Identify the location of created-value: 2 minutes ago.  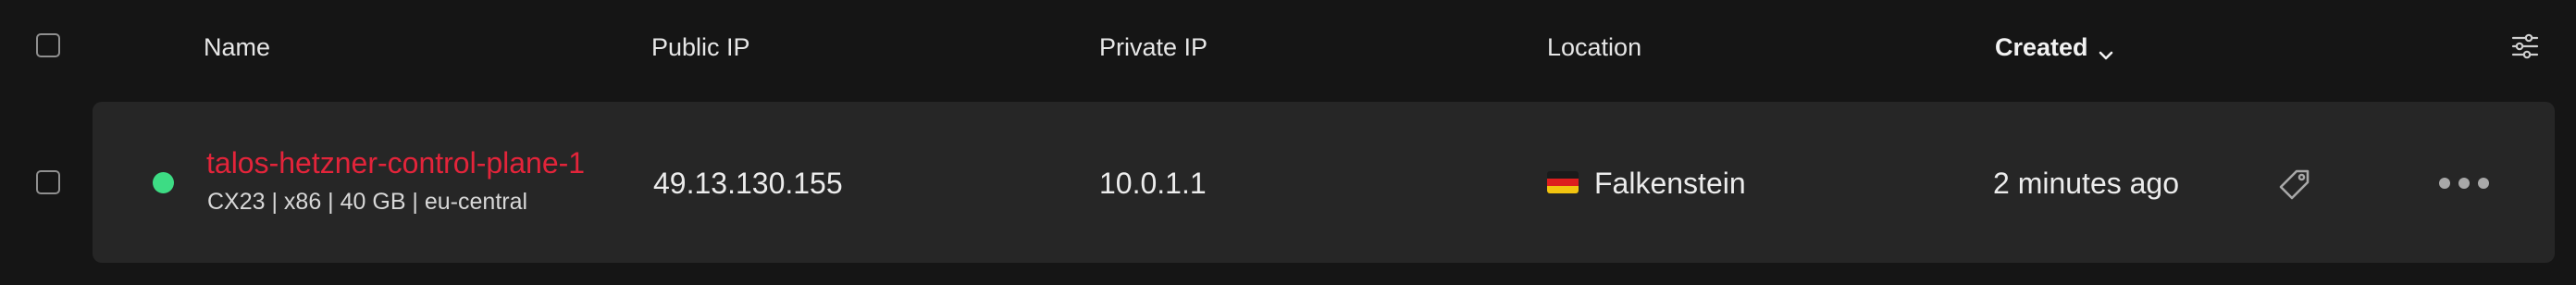
(2087, 183).